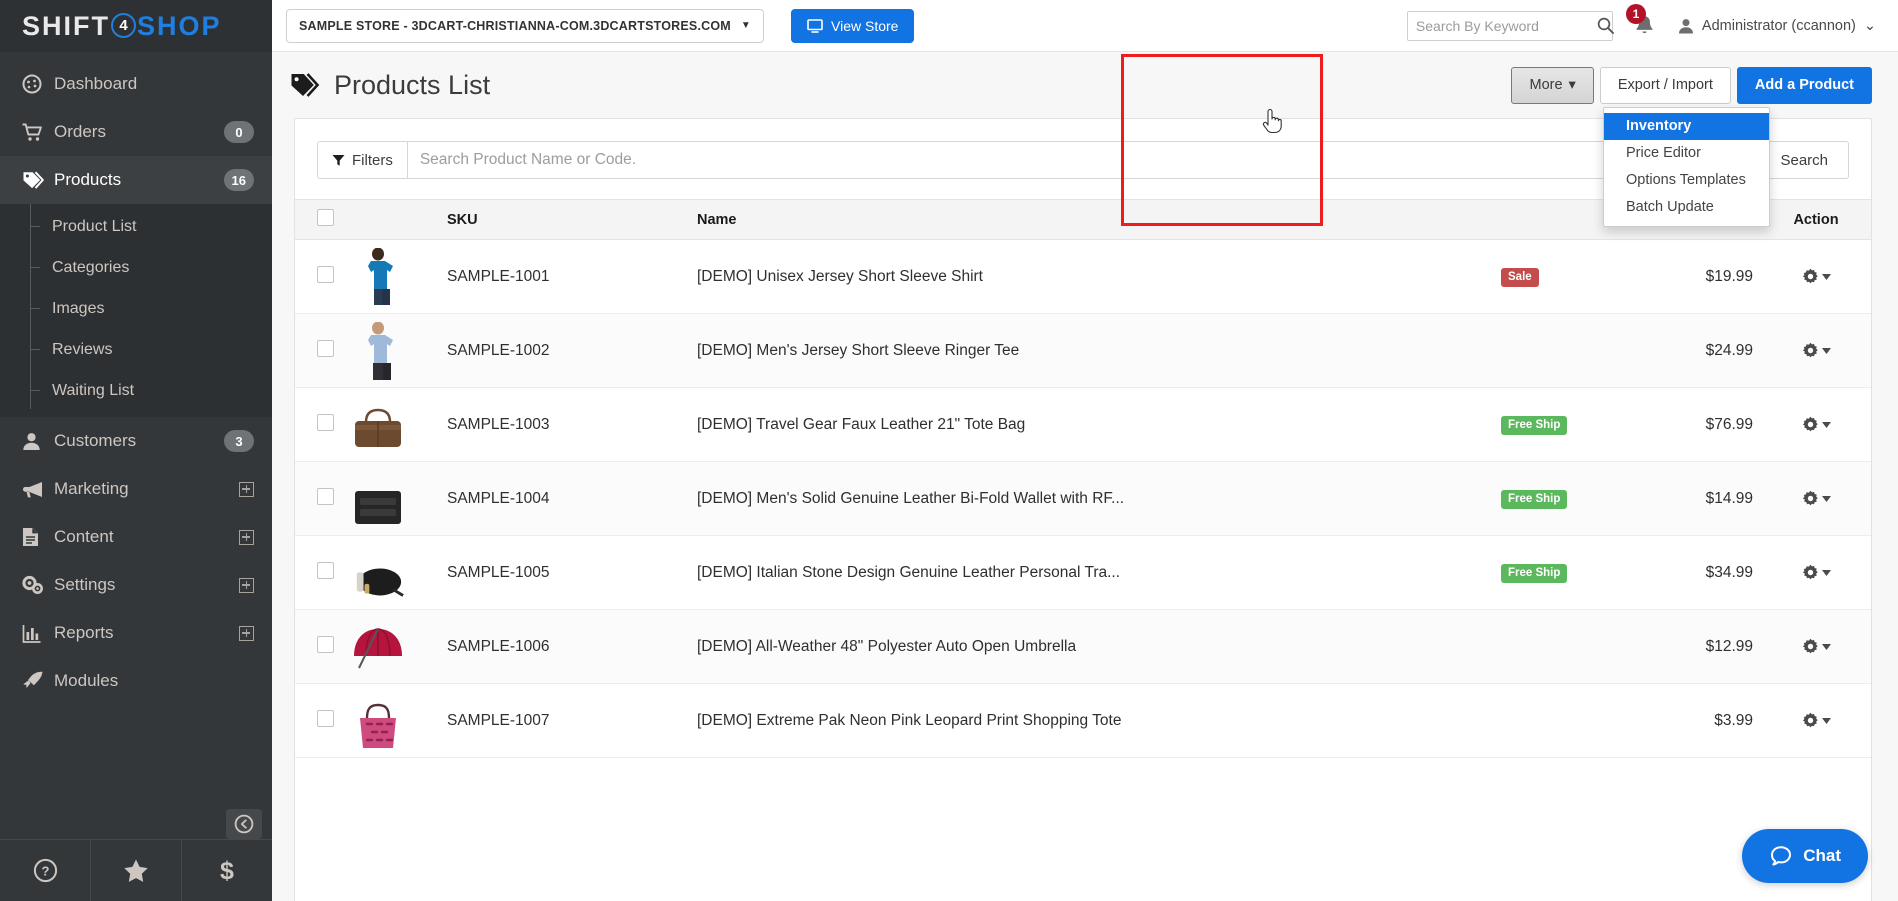  Describe the element at coordinates (136, 870) in the screenshot. I see `favorites-button` at that location.